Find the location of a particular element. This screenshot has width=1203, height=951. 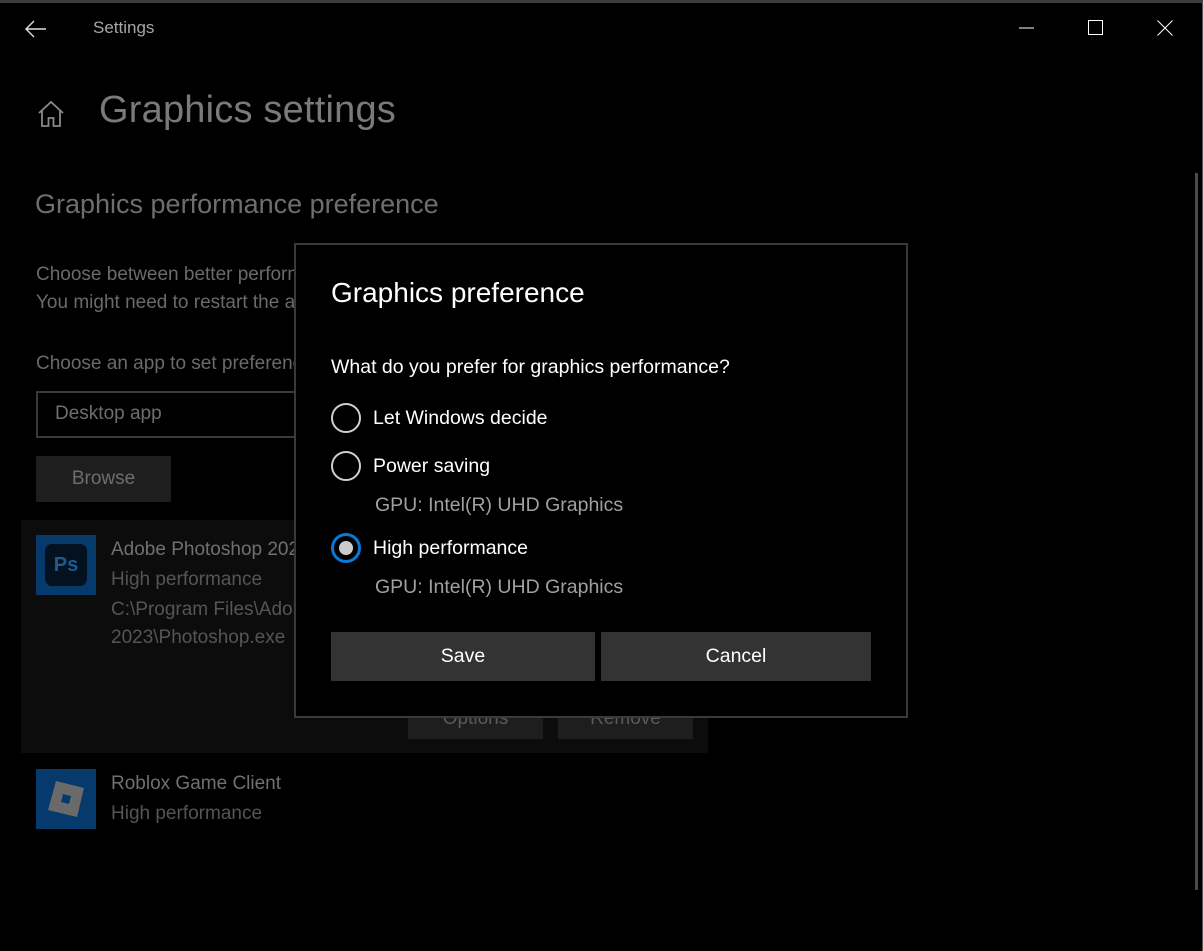

radio-let-windows-decide: Let Windows decide is located at coordinates (439, 418).